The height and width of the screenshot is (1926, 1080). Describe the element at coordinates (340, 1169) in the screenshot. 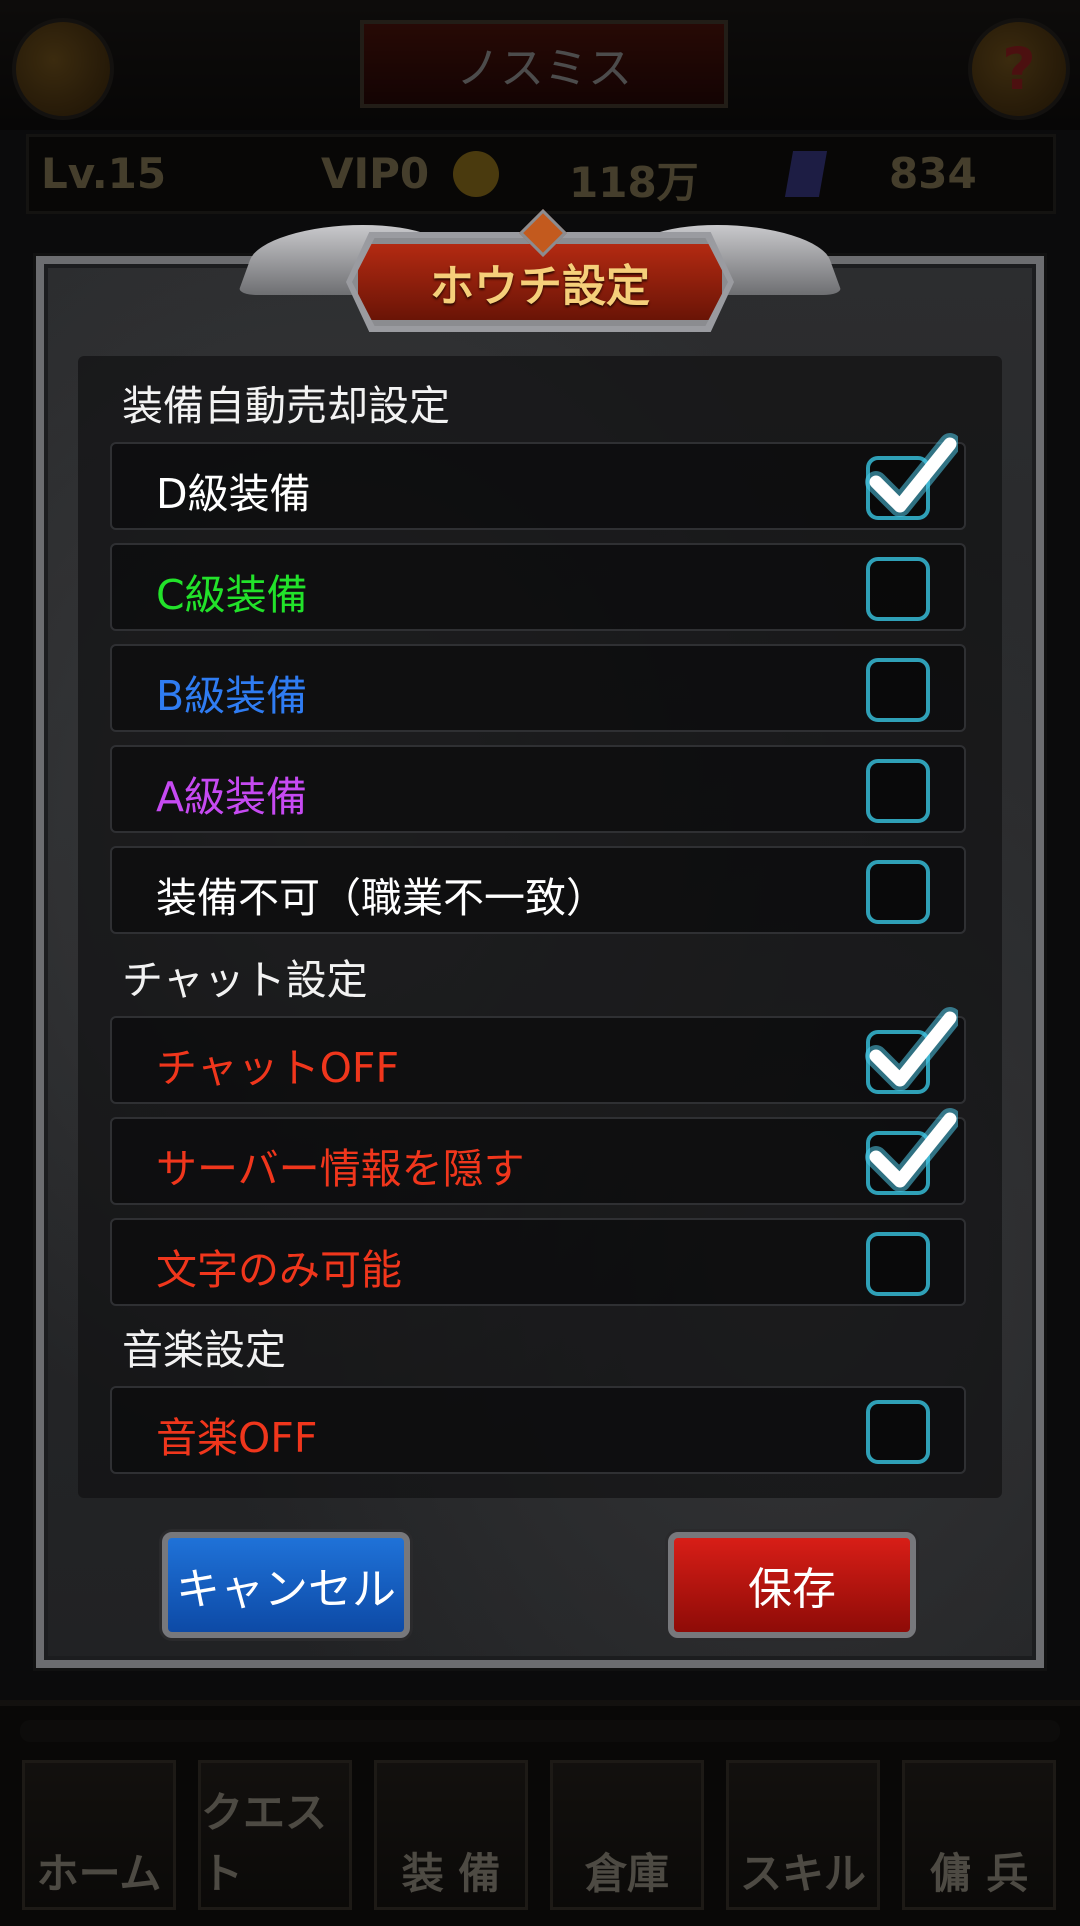

I see `setting-label: サーバー情報を隠す` at that location.